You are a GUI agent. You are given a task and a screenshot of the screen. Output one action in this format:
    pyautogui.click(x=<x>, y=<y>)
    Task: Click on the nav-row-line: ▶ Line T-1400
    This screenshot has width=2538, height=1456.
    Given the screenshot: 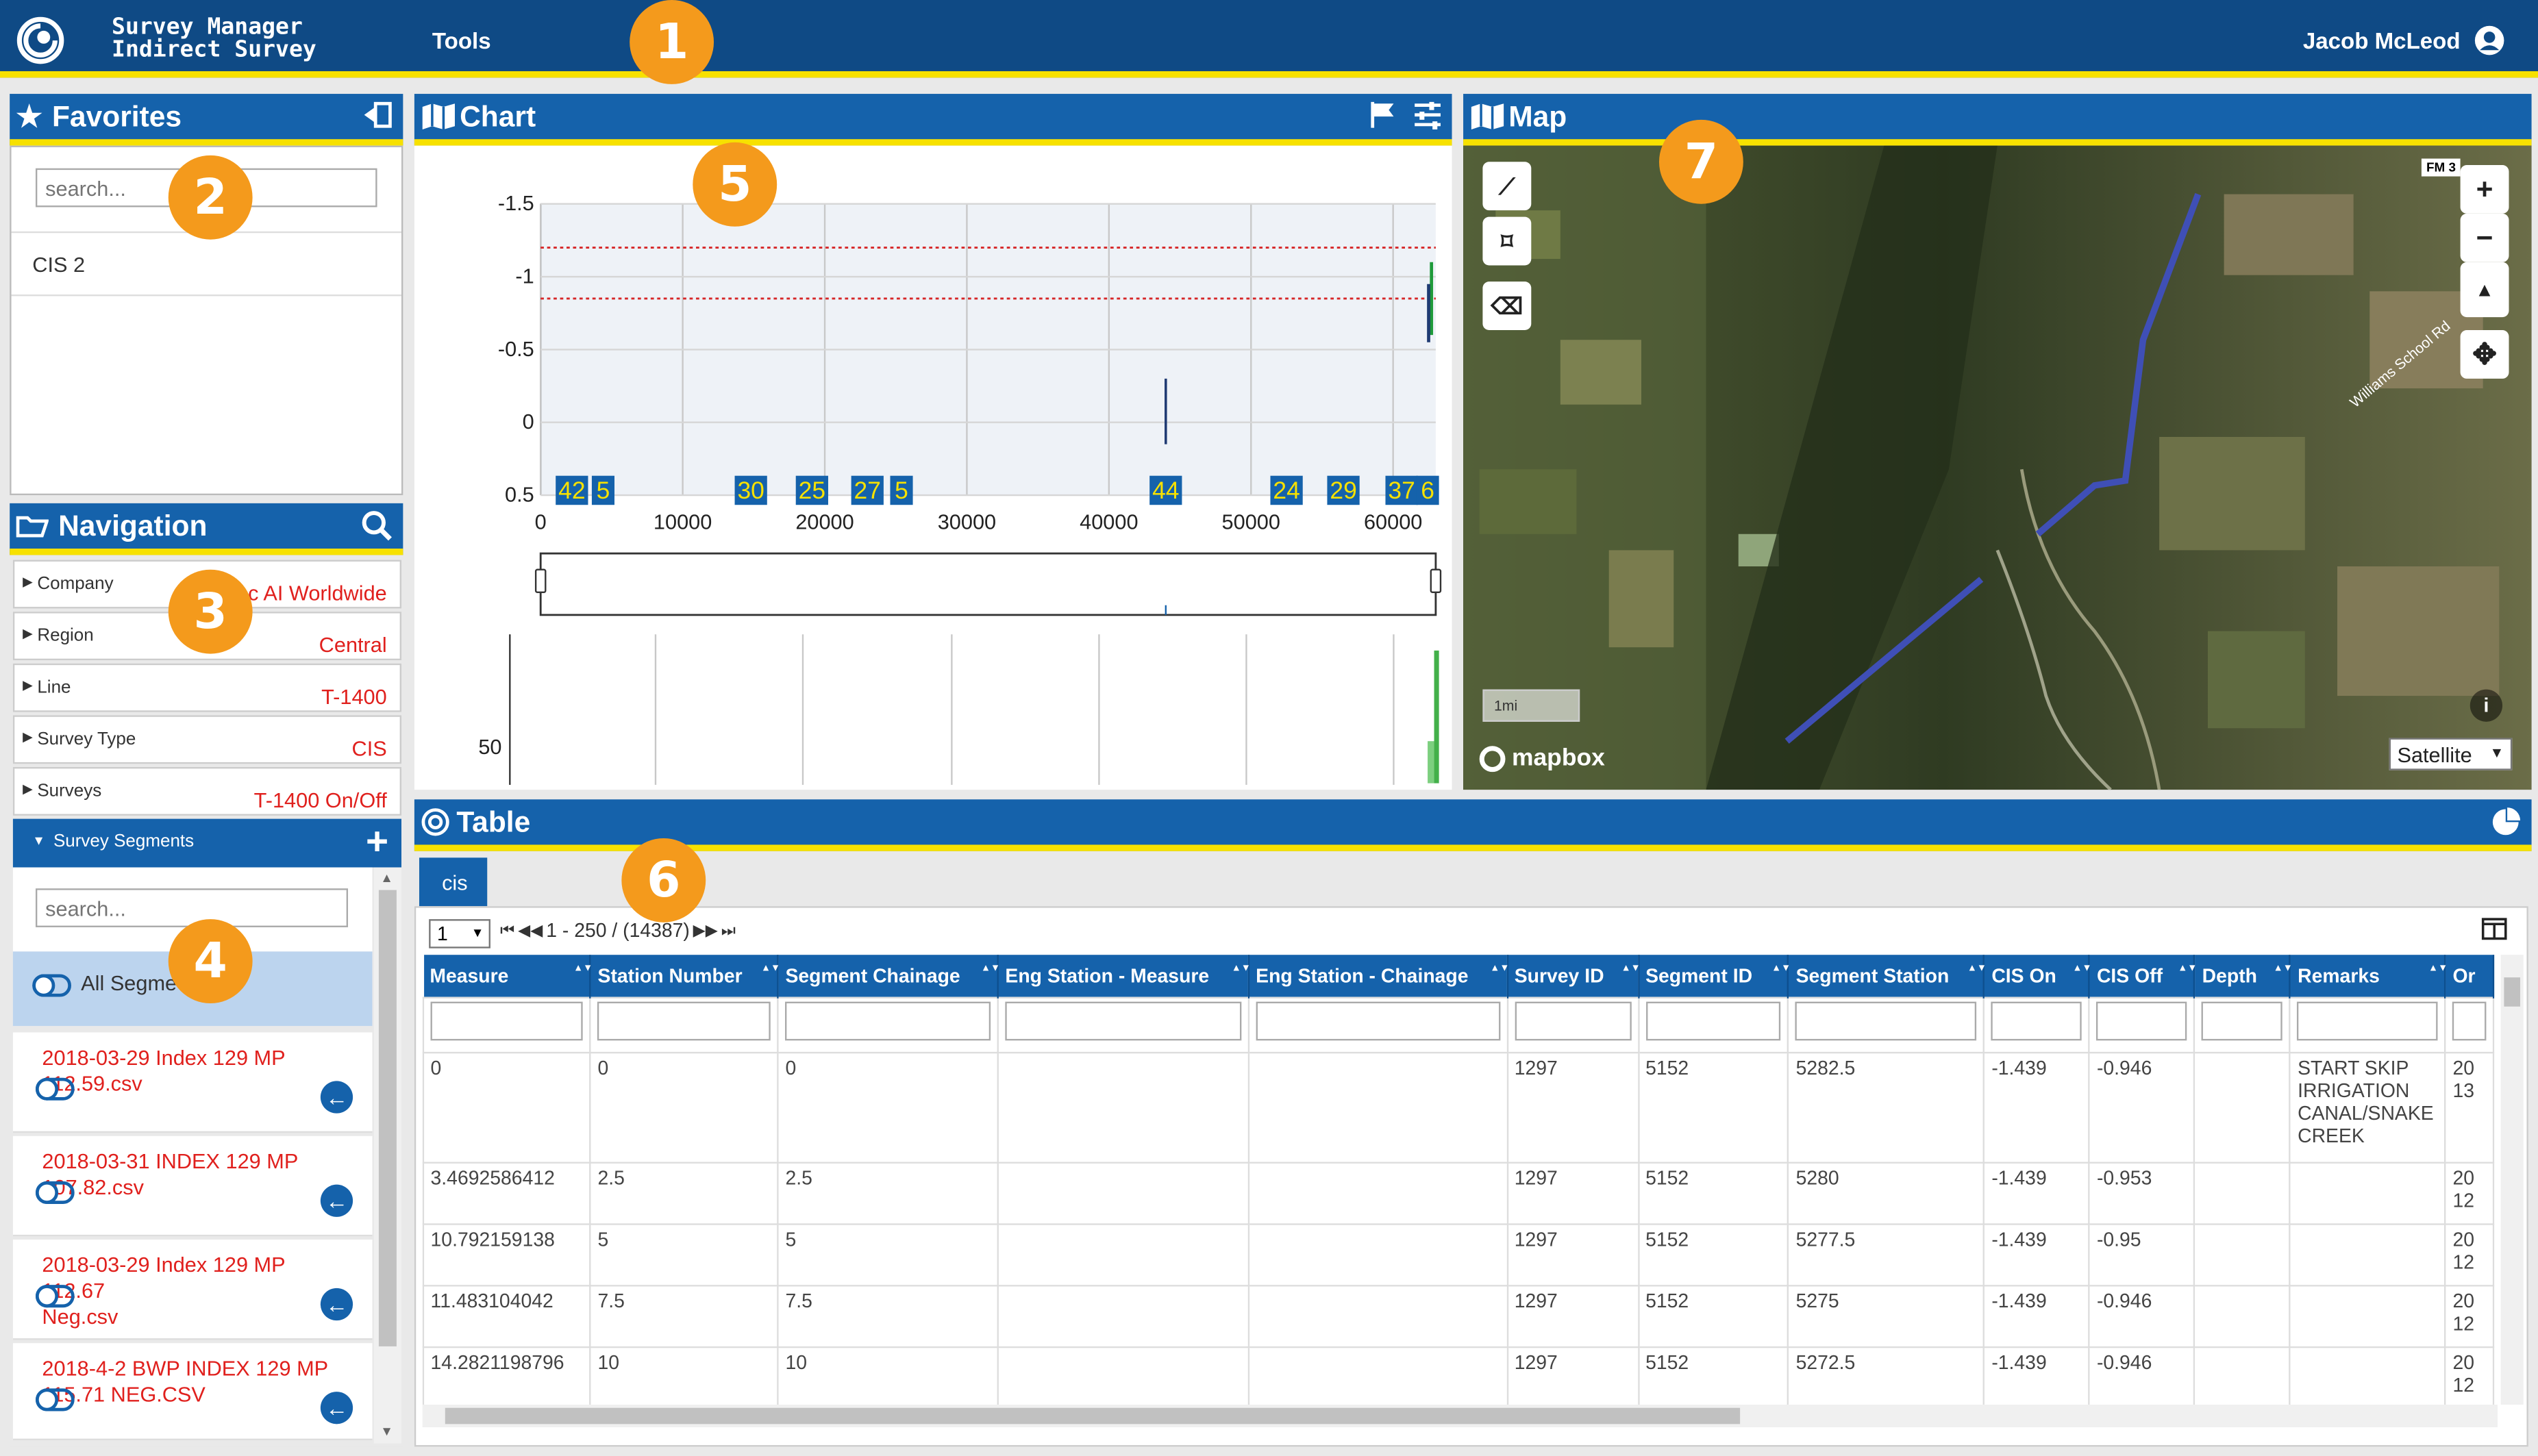 What is the action you would take?
    pyautogui.click(x=207, y=687)
    